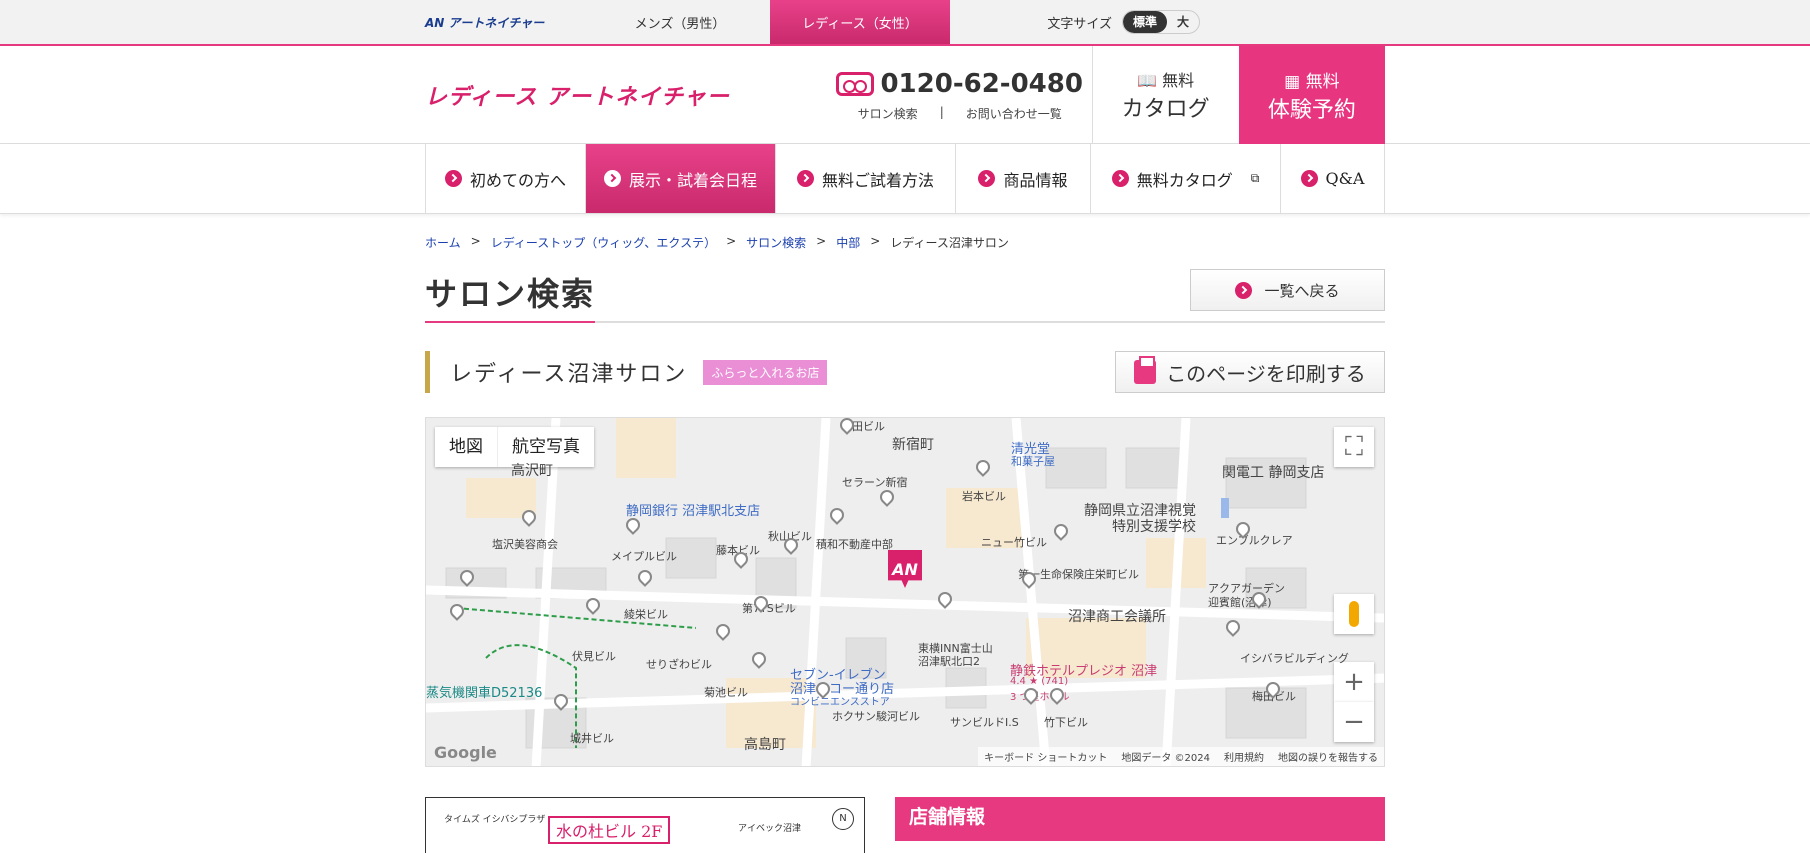  What do you see at coordinates (1273, 472) in the screenshot?
I see `map-label: 関電工 静岡支店` at bounding box center [1273, 472].